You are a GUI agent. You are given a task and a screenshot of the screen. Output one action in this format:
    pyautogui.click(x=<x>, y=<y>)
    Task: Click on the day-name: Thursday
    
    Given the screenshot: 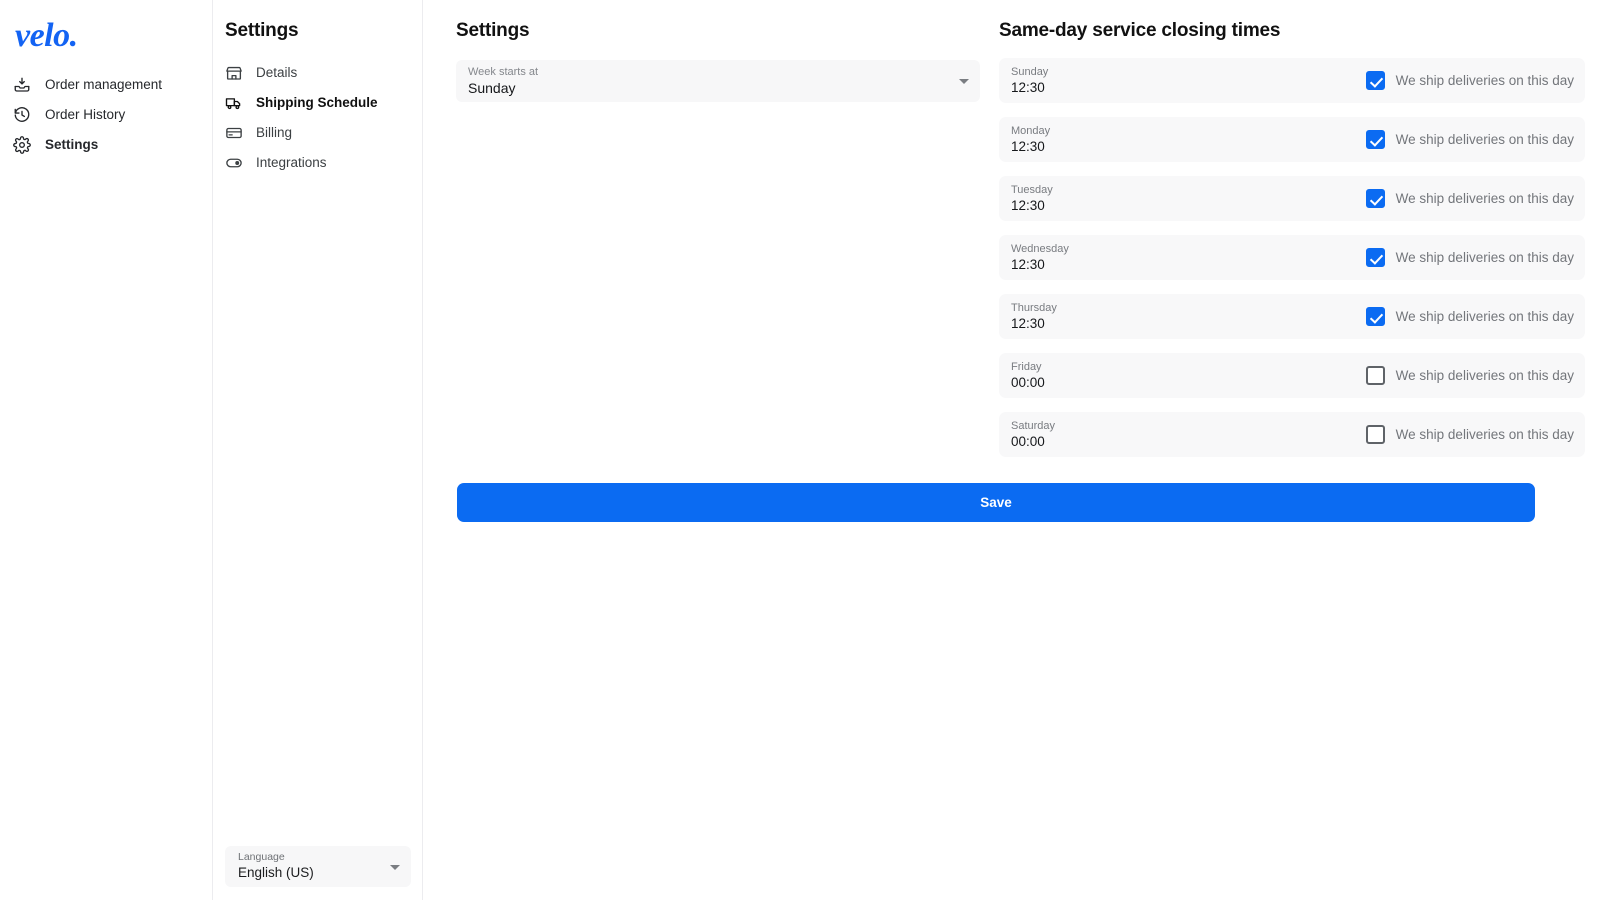 What is the action you would take?
    pyautogui.click(x=1034, y=308)
    